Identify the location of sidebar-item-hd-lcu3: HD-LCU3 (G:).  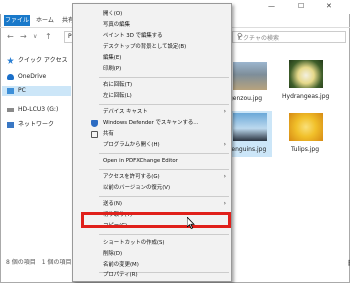
(32, 110).